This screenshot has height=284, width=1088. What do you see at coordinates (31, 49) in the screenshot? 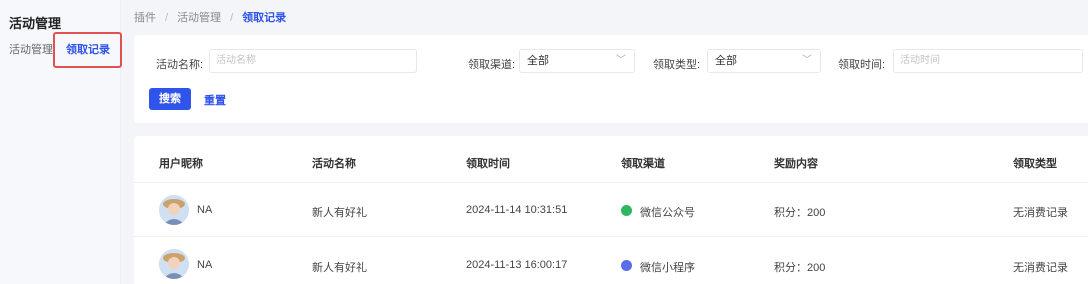
I see `sidebar-item-activity-management: 活动管理` at bounding box center [31, 49].